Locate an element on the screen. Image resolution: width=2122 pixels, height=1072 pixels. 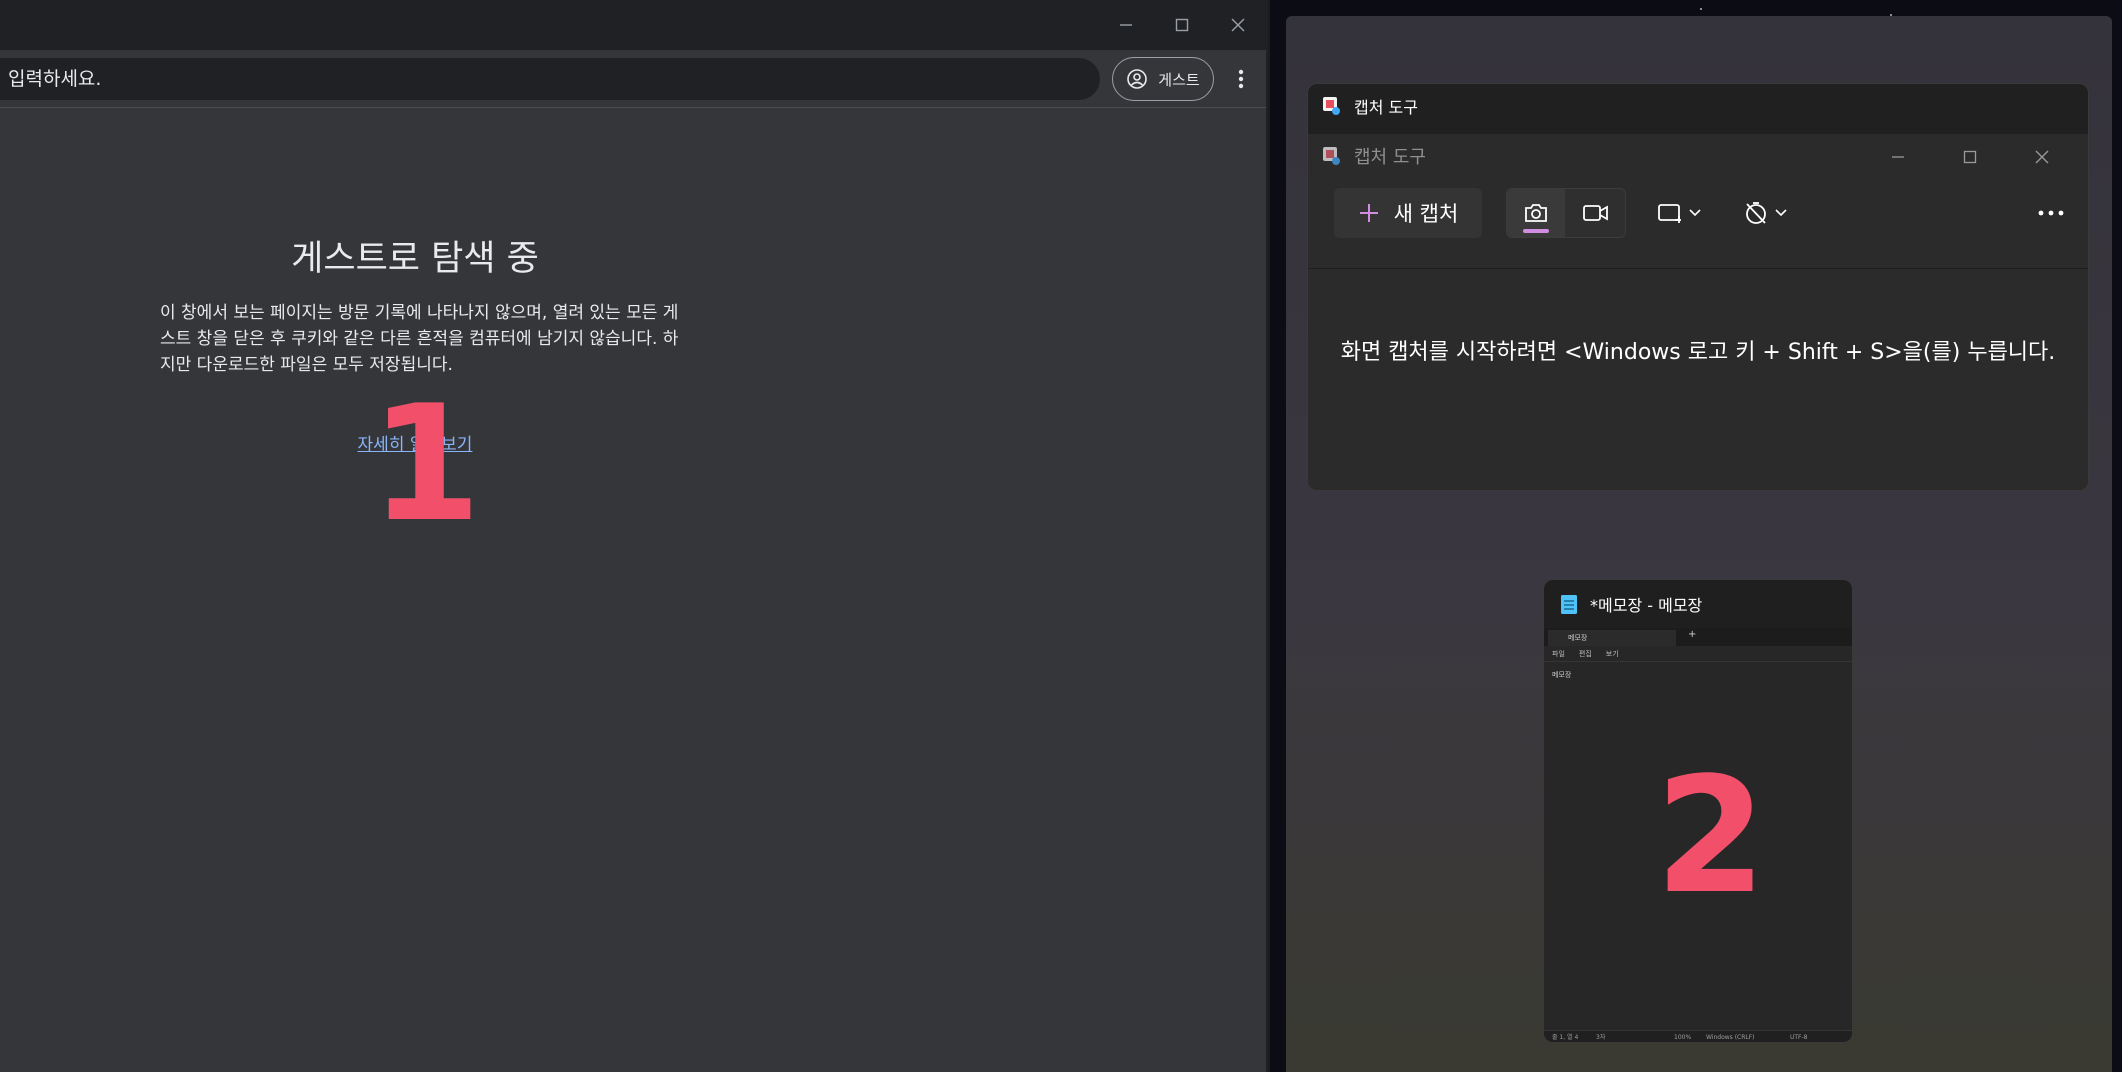
browser-menu-button is located at coordinates (1241, 79).